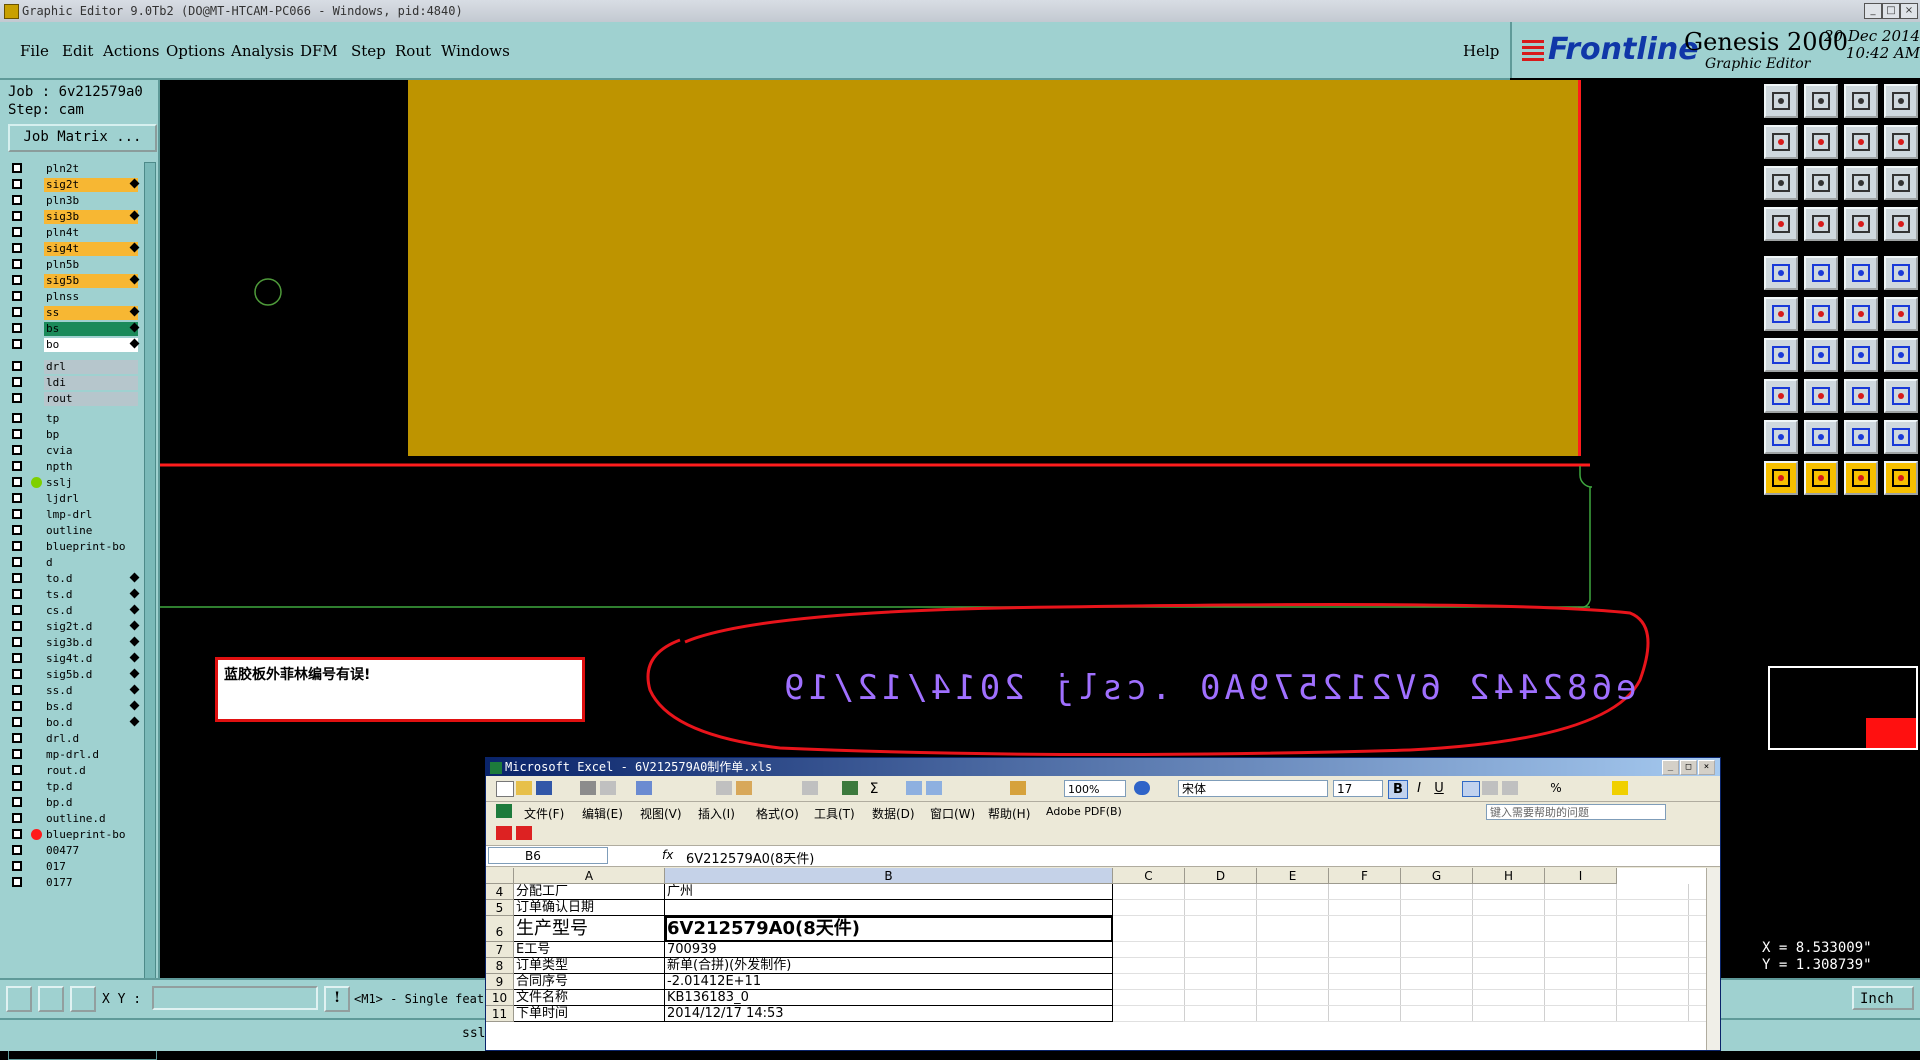 The image size is (1920, 1060). I want to click on layer-row: d, so click(74, 563).